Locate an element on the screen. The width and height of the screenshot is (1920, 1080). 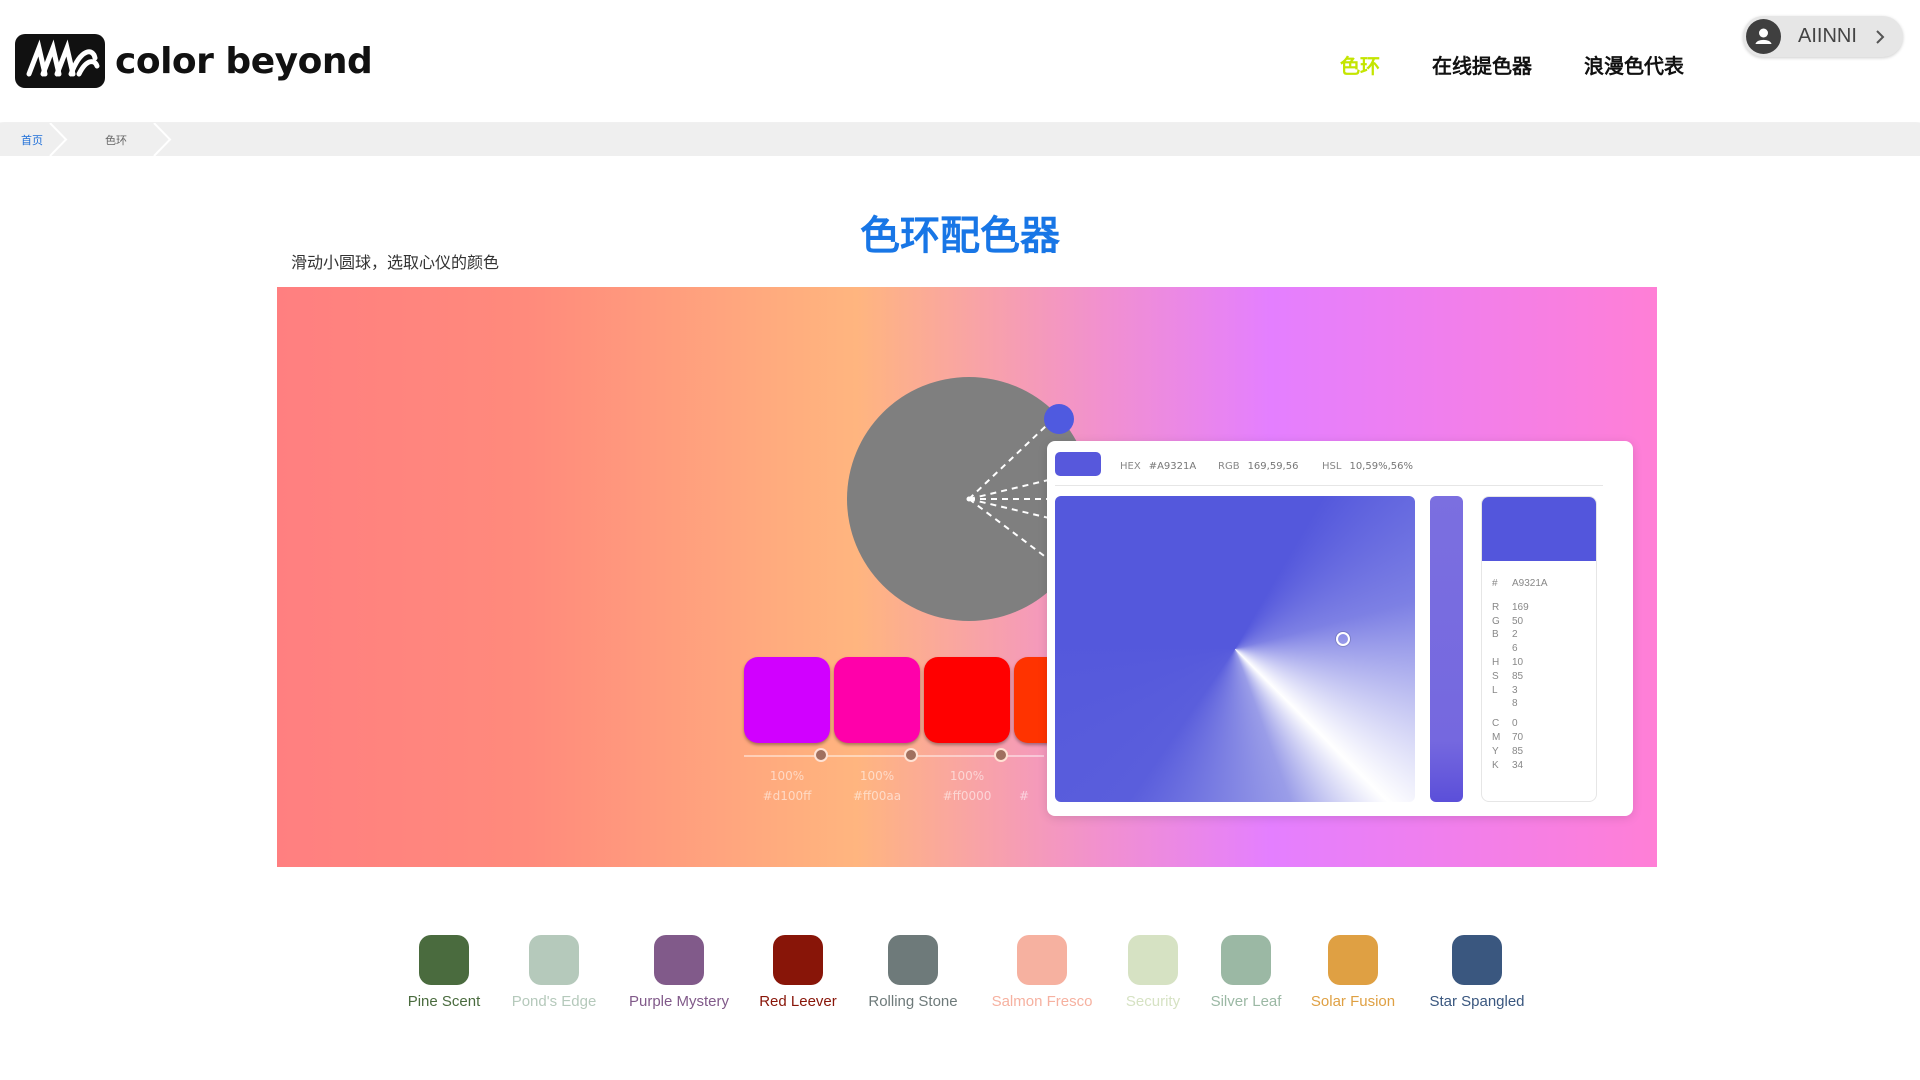
page-subtitle: 滑动小圆球，选取心仪的颜色 is located at coordinates (395, 262).